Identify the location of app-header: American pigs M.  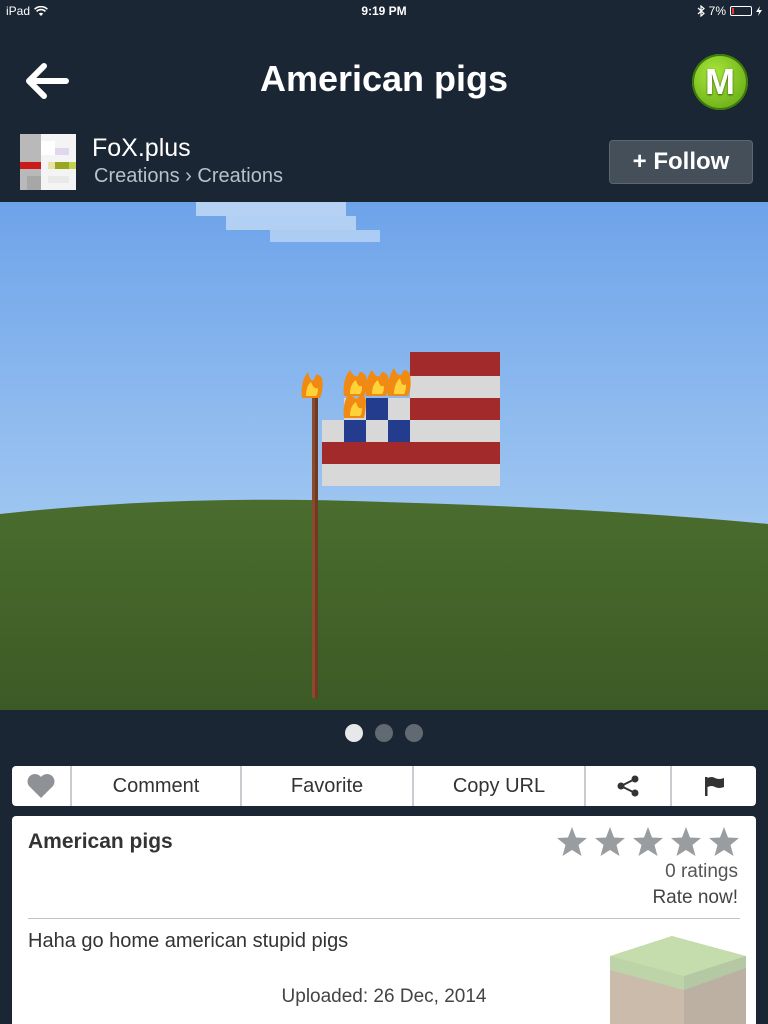
(384, 77).